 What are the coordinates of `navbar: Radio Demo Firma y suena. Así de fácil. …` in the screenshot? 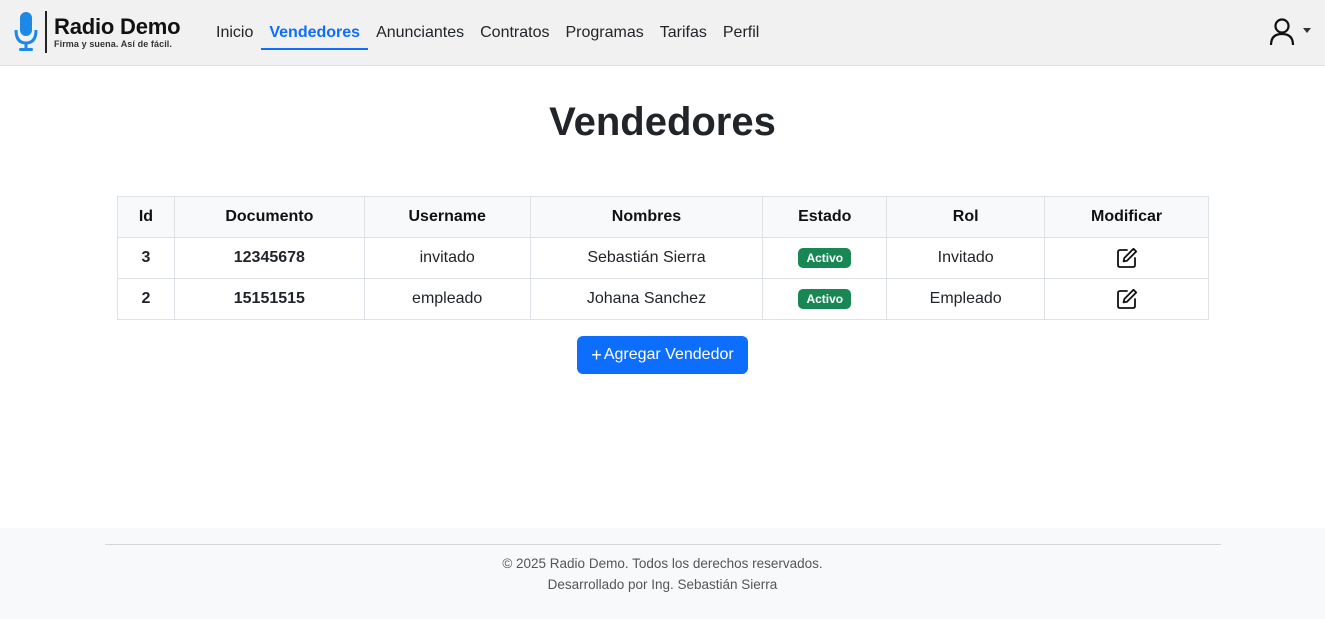 It's located at (662, 33).